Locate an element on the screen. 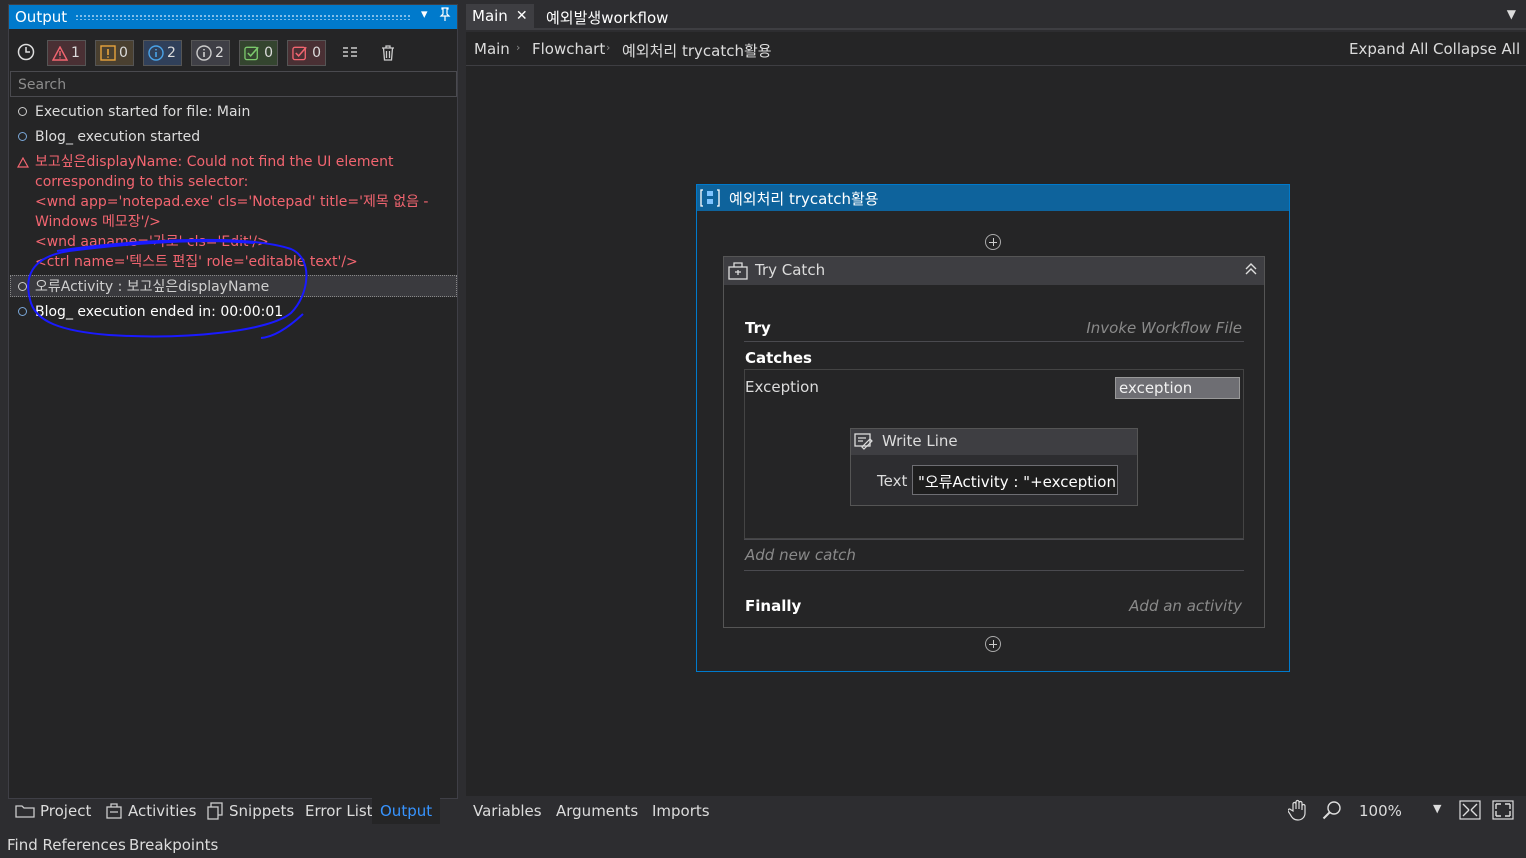  hand-pan-icon is located at coordinates (1297, 812).